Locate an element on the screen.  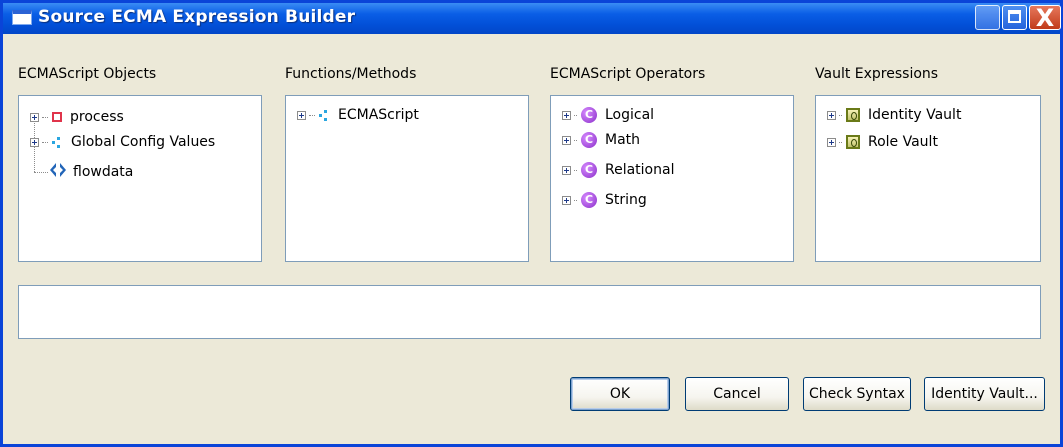
tree-node-math: C Math is located at coordinates (601, 140).